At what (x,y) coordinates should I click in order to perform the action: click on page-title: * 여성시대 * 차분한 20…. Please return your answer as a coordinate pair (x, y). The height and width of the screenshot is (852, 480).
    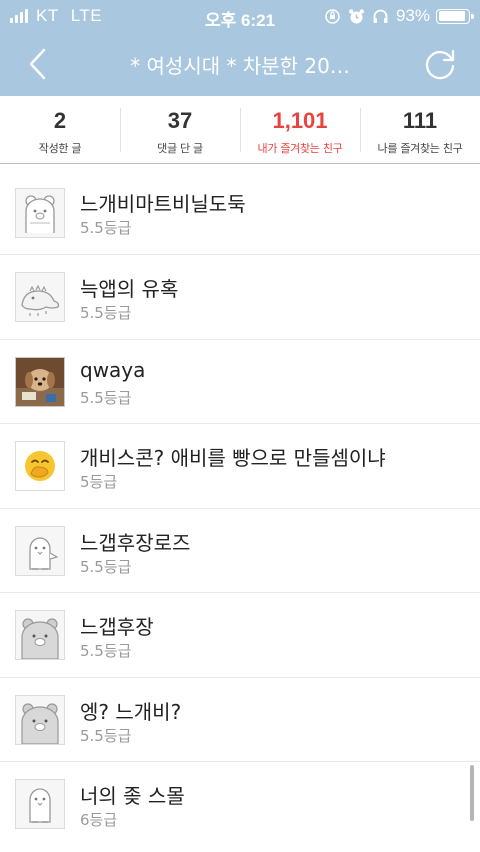
    Looking at the image, I should click on (240, 66).